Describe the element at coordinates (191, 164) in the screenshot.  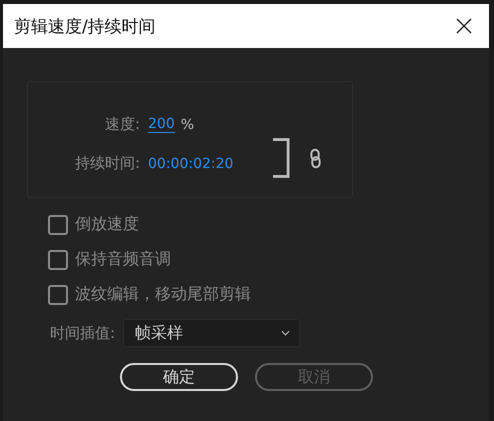
I see `duration-value: 00:00:02:20` at that location.